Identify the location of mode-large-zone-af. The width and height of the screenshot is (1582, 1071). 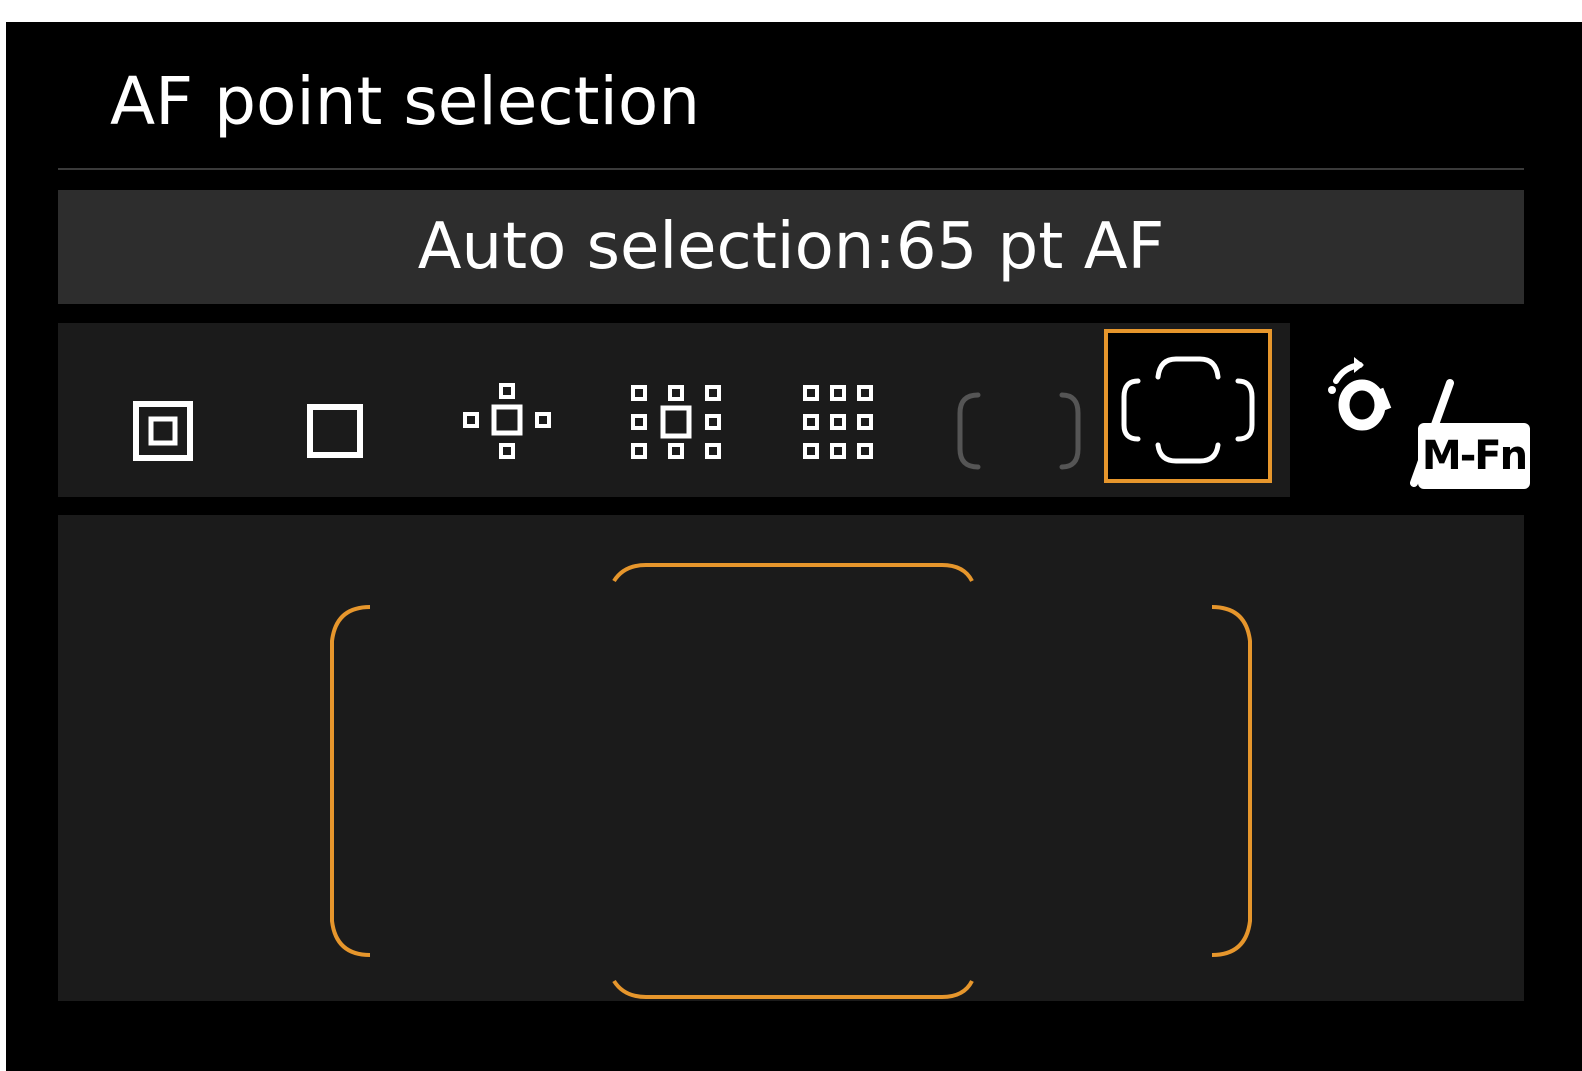
(1020, 435).